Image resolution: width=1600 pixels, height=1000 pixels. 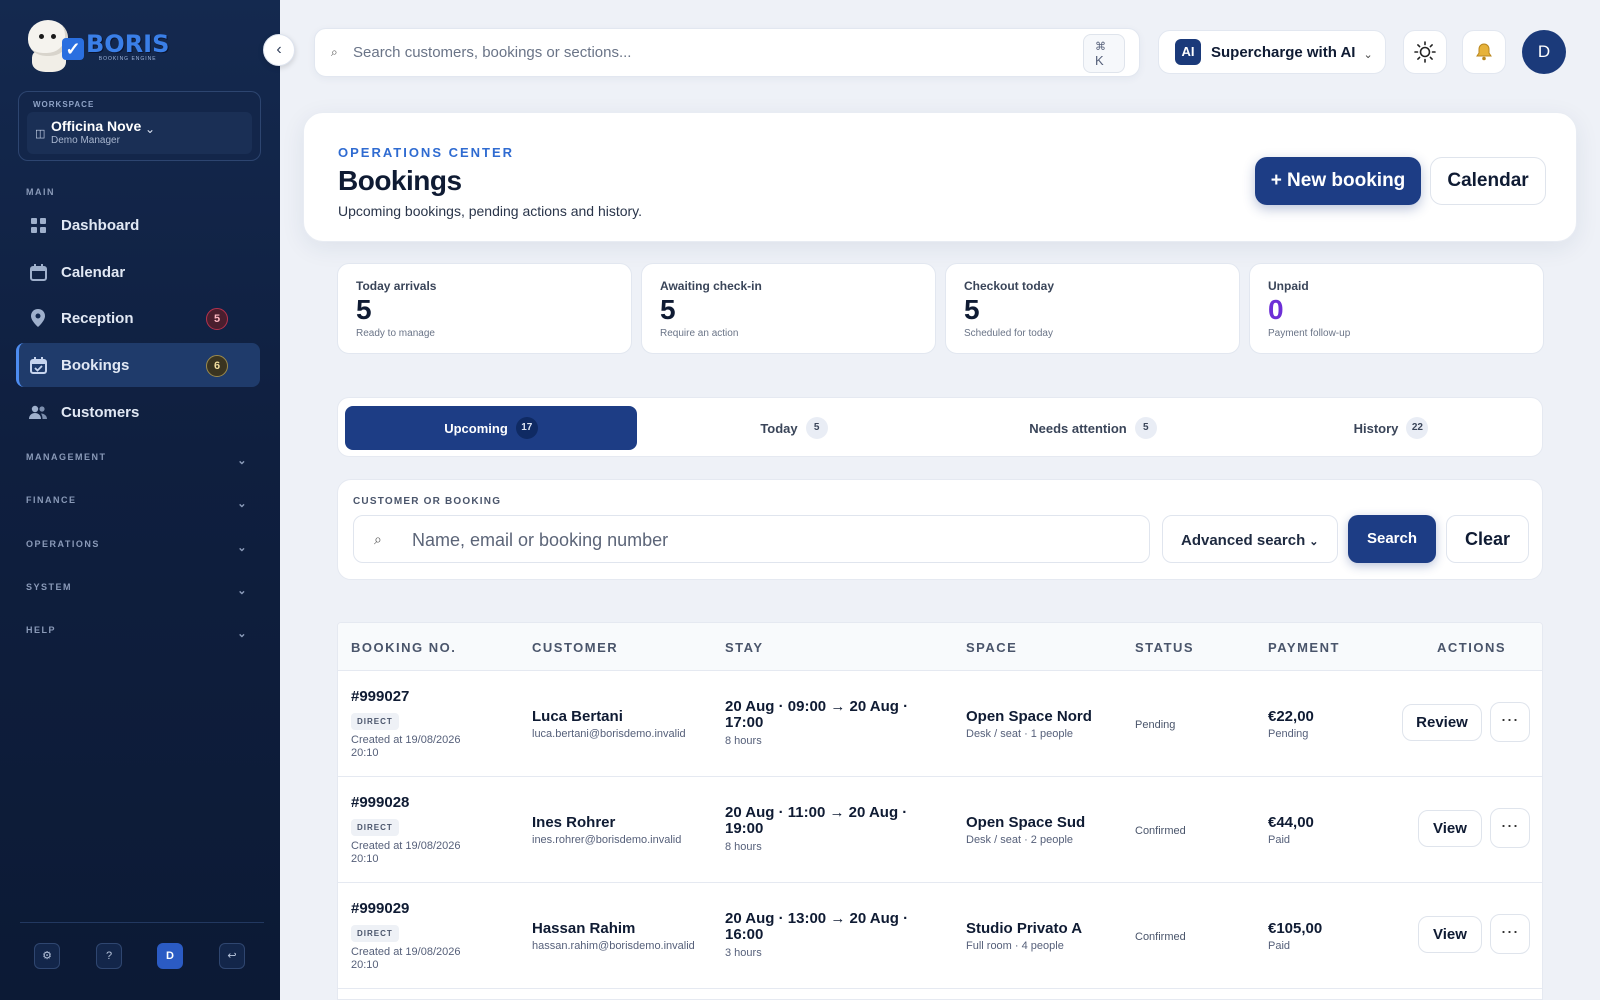 What do you see at coordinates (1309, 333) in the screenshot?
I see `stat-hint: Payment follow-up` at bounding box center [1309, 333].